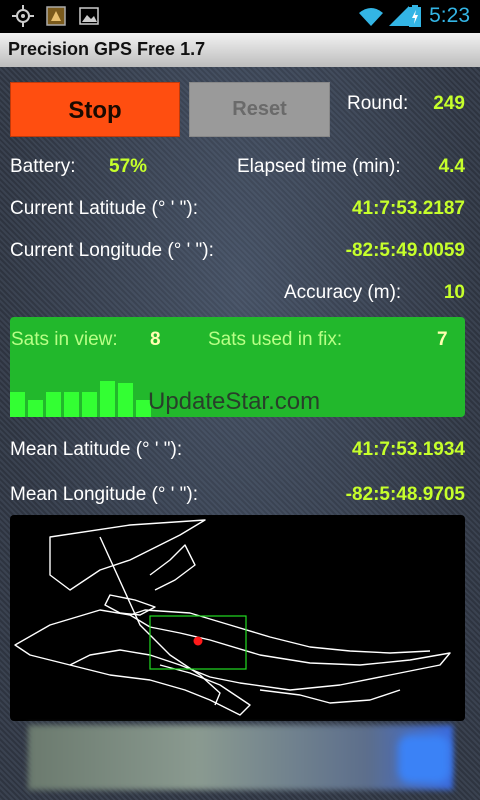  What do you see at coordinates (454, 292) in the screenshot?
I see `accuracy-value: 10` at bounding box center [454, 292].